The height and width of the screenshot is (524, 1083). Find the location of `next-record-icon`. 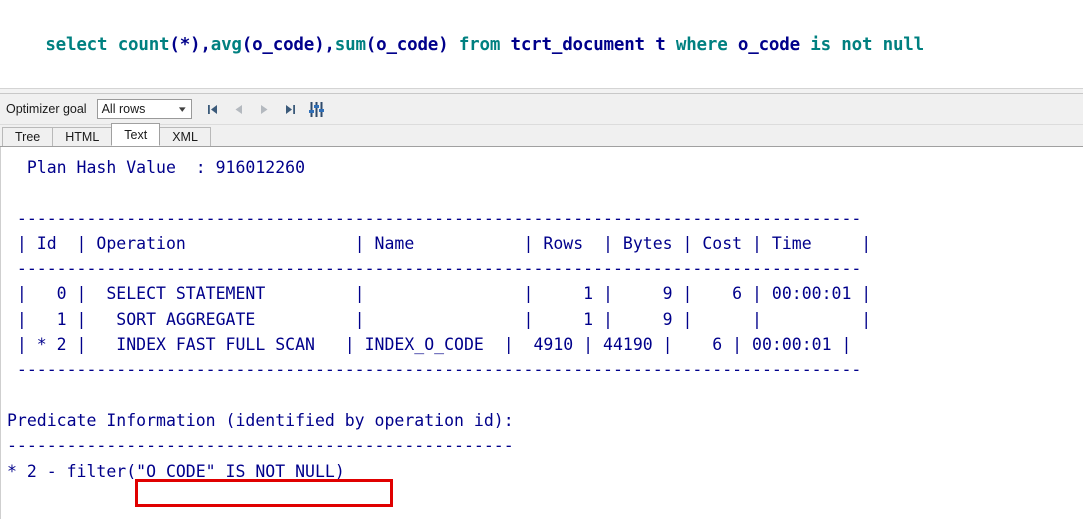

next-record-icon is located at coordinates (265, 109).